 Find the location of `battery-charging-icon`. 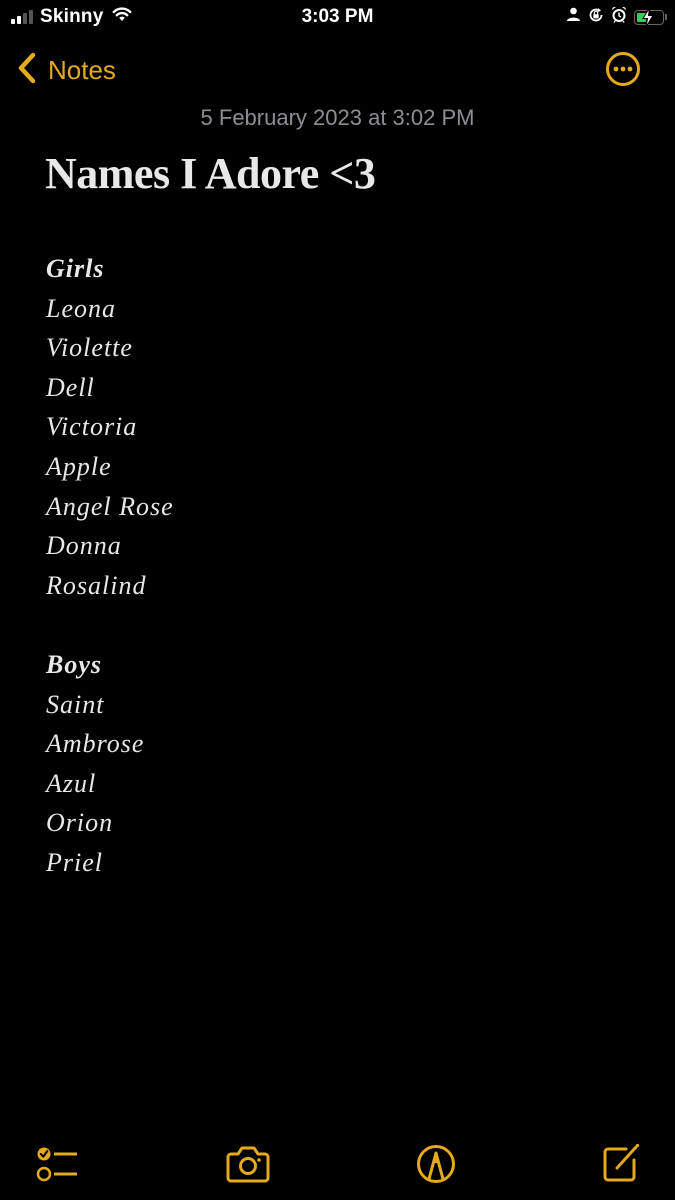

battery-charging-icon is located at coordinates (649, 17).